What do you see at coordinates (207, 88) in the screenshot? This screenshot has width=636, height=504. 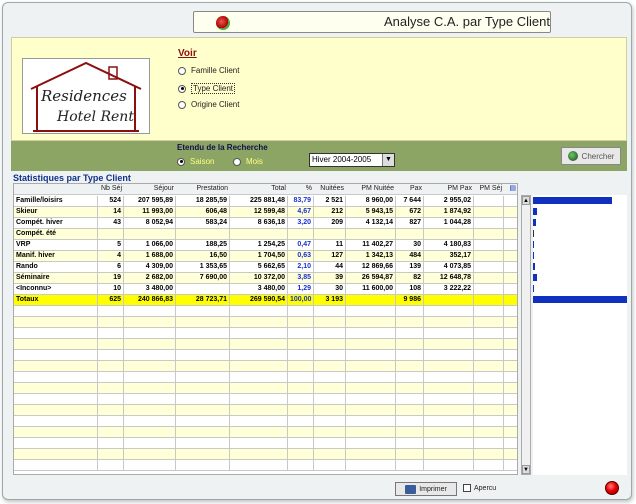 I see `radio-type-client: Type Client` at bounding box center [207, 88].